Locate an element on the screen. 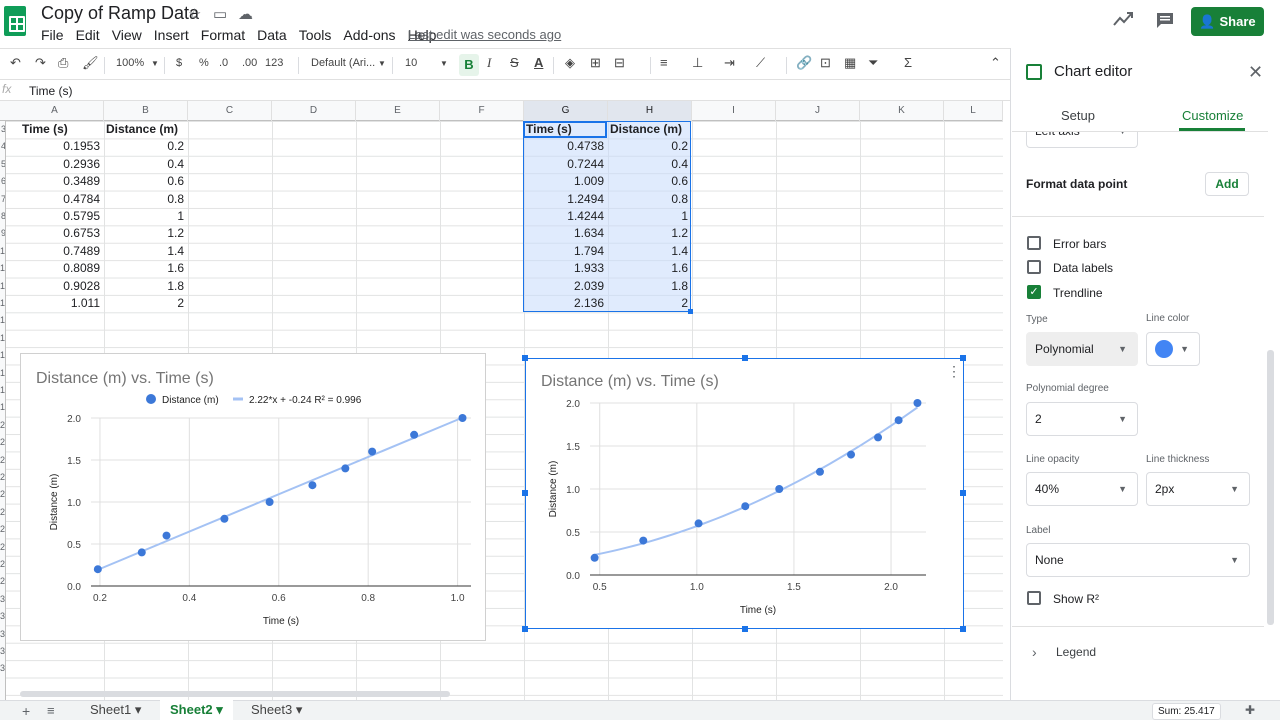 This screenshot has height=720, width=1280. insert-link-icon: 🔗 is located at coordinates (804, 63).